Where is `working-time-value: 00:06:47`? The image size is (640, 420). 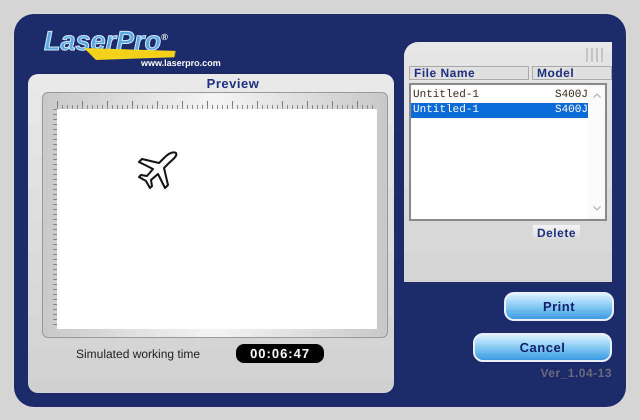
working-time-value: 00:06:47 is located at coordinates (280, 353).